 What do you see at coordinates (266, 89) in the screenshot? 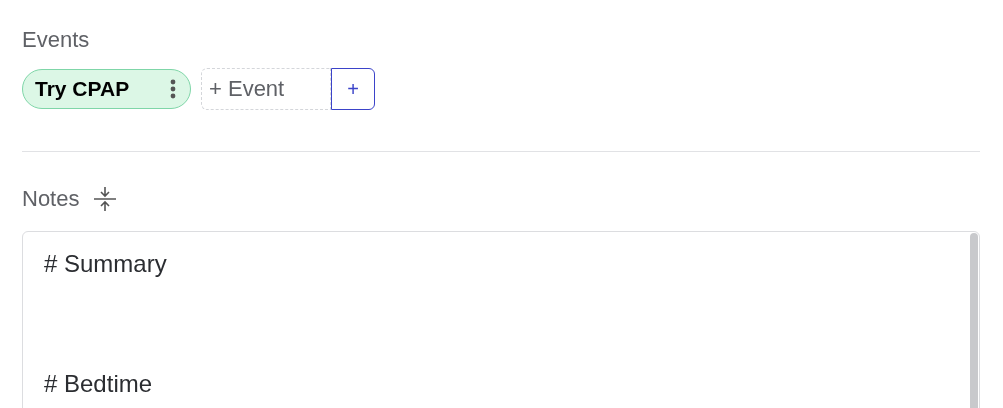
I see `event-input: + Event` at bounding box center [266, 89].